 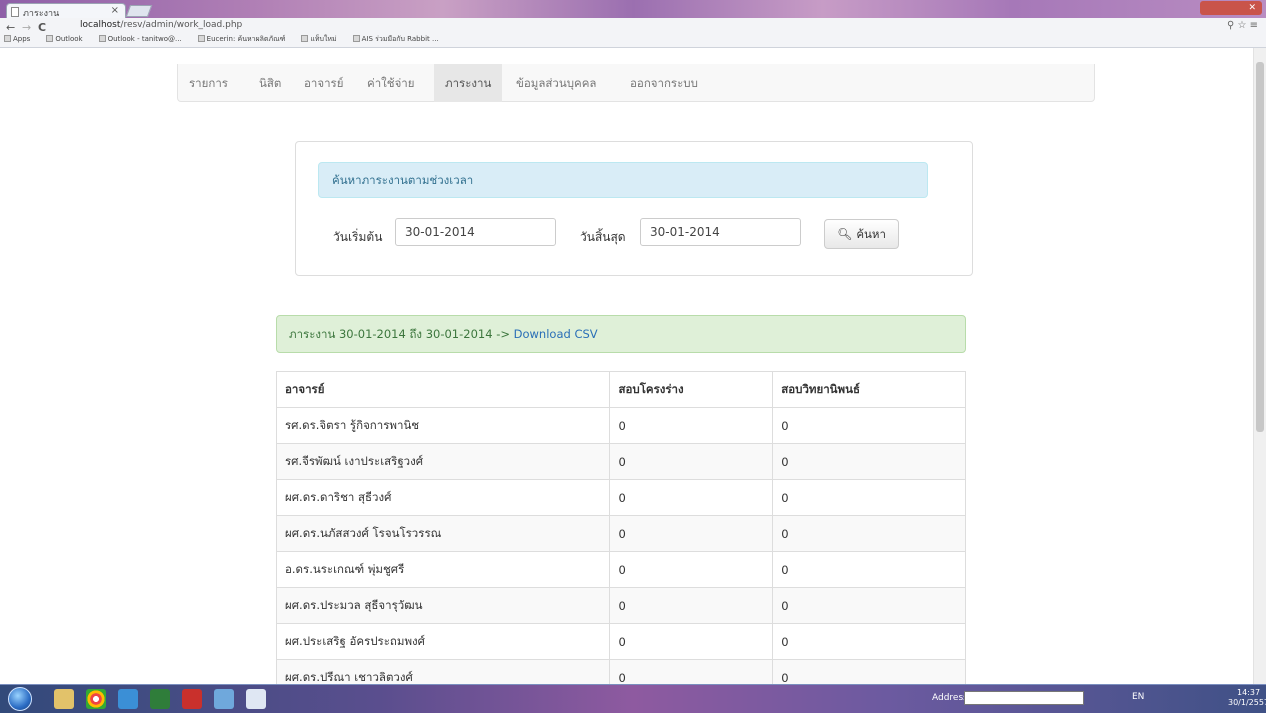 I want to click on window-close-button: ✕, so click(x=1231, y=8).